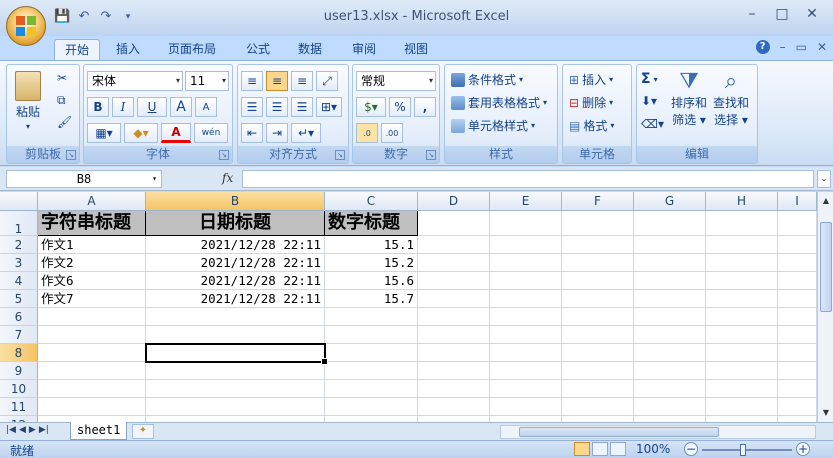 This screenshot has height=458, width=833. What do you see at coordinates (598, 389) in the screenshot?
I see `cell-f10` at bounding box center [598, 389].